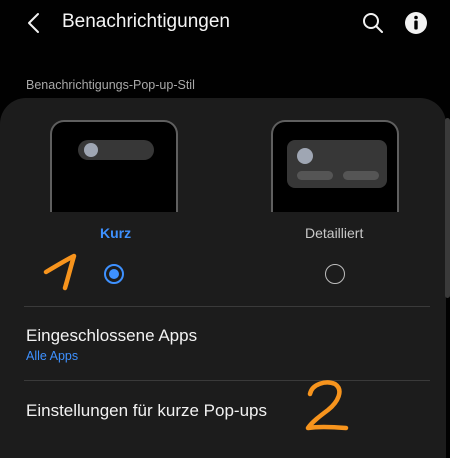 The width and height of the screenshot is (450, 458). Describe the element at coordinates (112, 335) in the screenshot. I see `included-apps-title: Eingeschlossene Apps` at that location.